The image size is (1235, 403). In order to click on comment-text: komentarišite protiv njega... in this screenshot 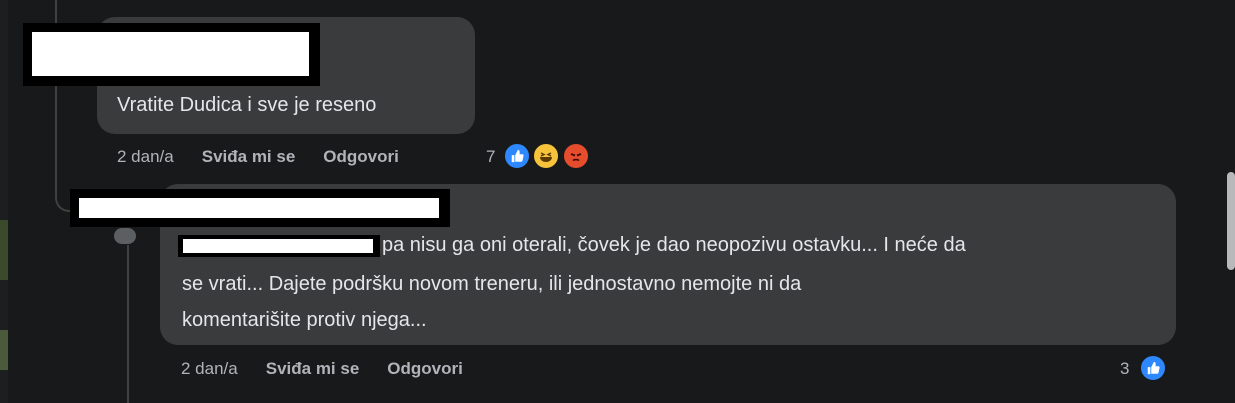, I will do `click(304, 320)`.